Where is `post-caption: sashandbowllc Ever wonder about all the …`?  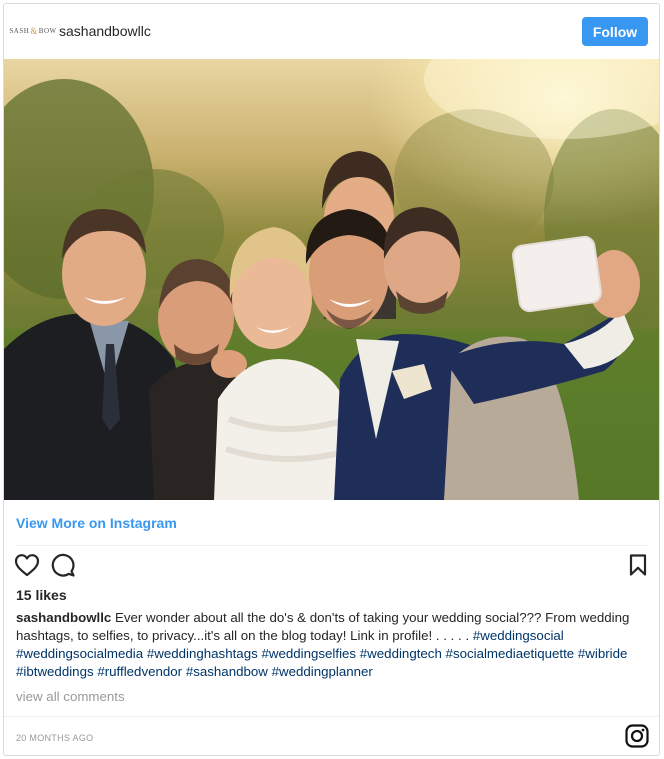
post-caption: sashandbowllc Ever wonder about all the … is located at coordinates (333, 645).